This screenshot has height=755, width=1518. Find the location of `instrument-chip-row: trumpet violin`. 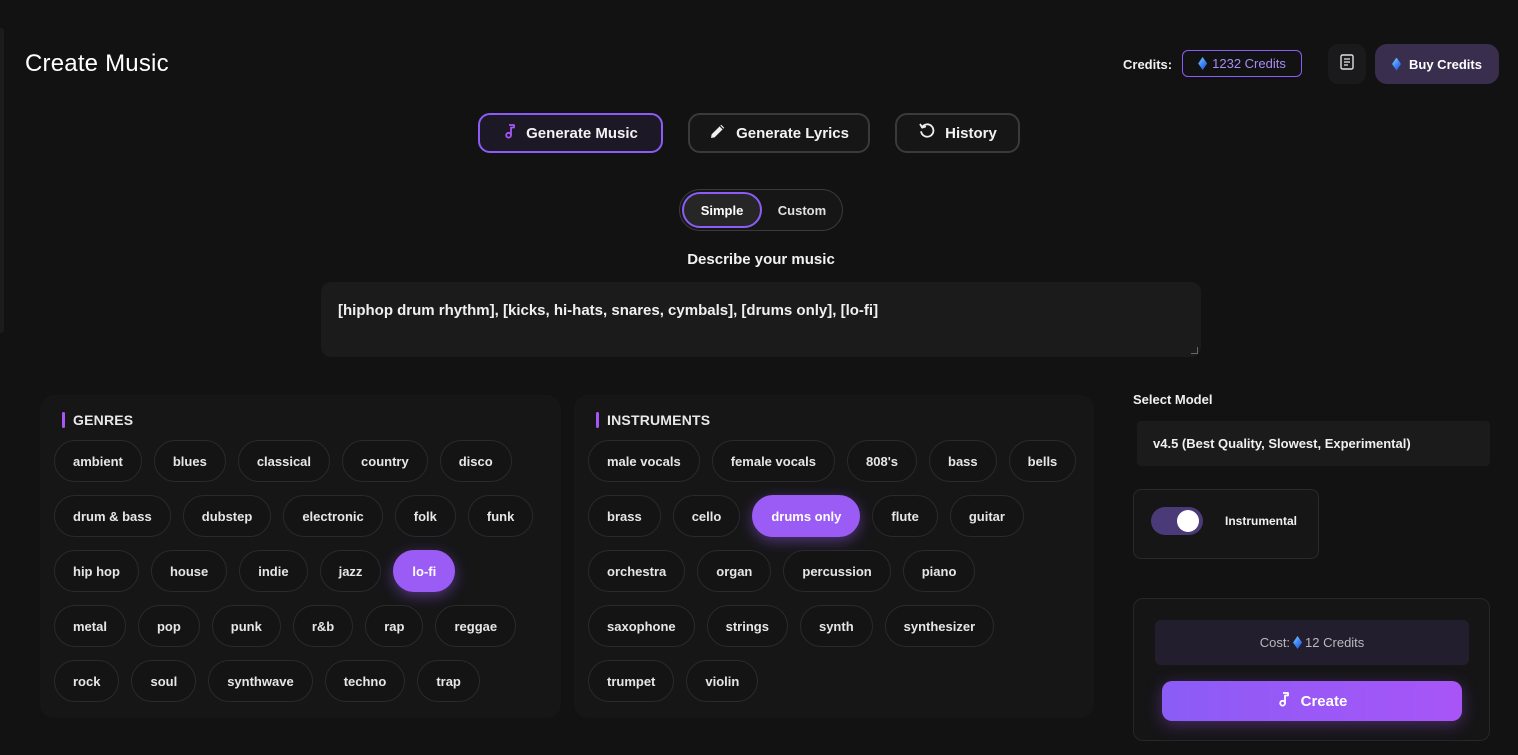

instrument-chip-row: trumpet violin is located at coordinates (832, 681).